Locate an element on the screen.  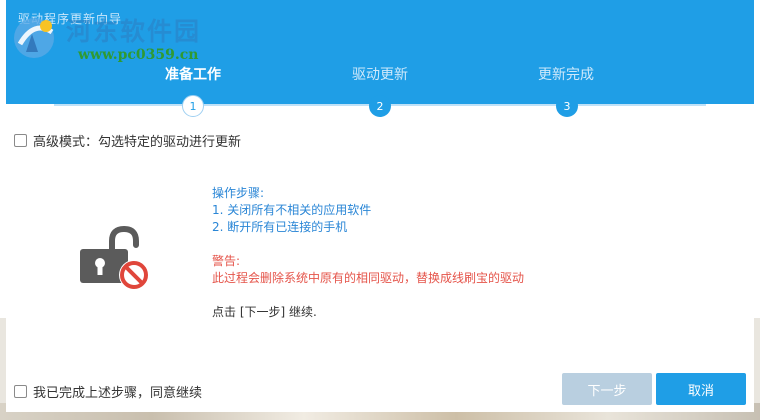
advanced-mode-option: 高级模式：勾选特定的驱动进行更新 is located at coordinates (127, 140).